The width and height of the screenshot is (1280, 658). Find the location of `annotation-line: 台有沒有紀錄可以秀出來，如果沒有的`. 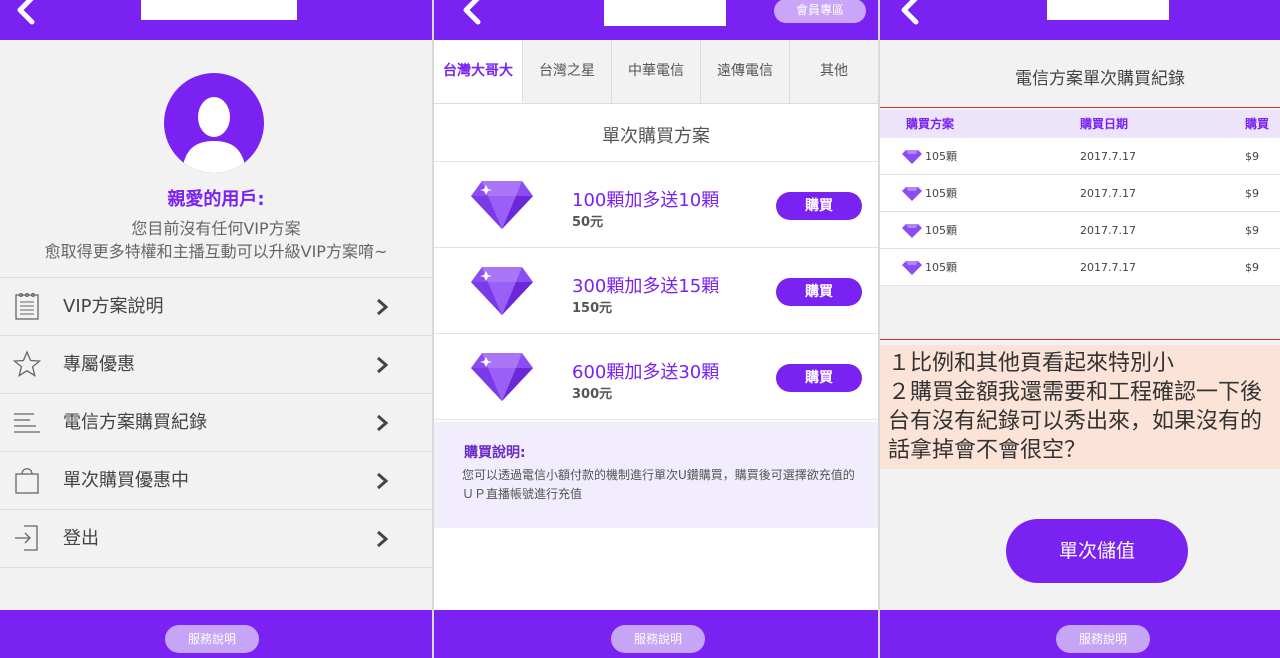

annotation-line: 台有沒有紀錄可以秀出來，如果沒有的 is located at coordinates (1075, 421).